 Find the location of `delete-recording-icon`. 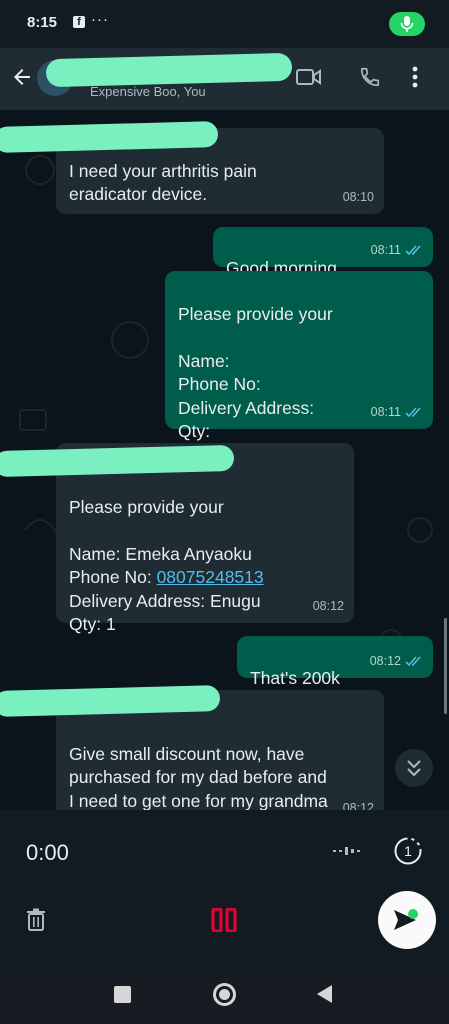

delete-recording-icon is located at coordinates (36, 920).